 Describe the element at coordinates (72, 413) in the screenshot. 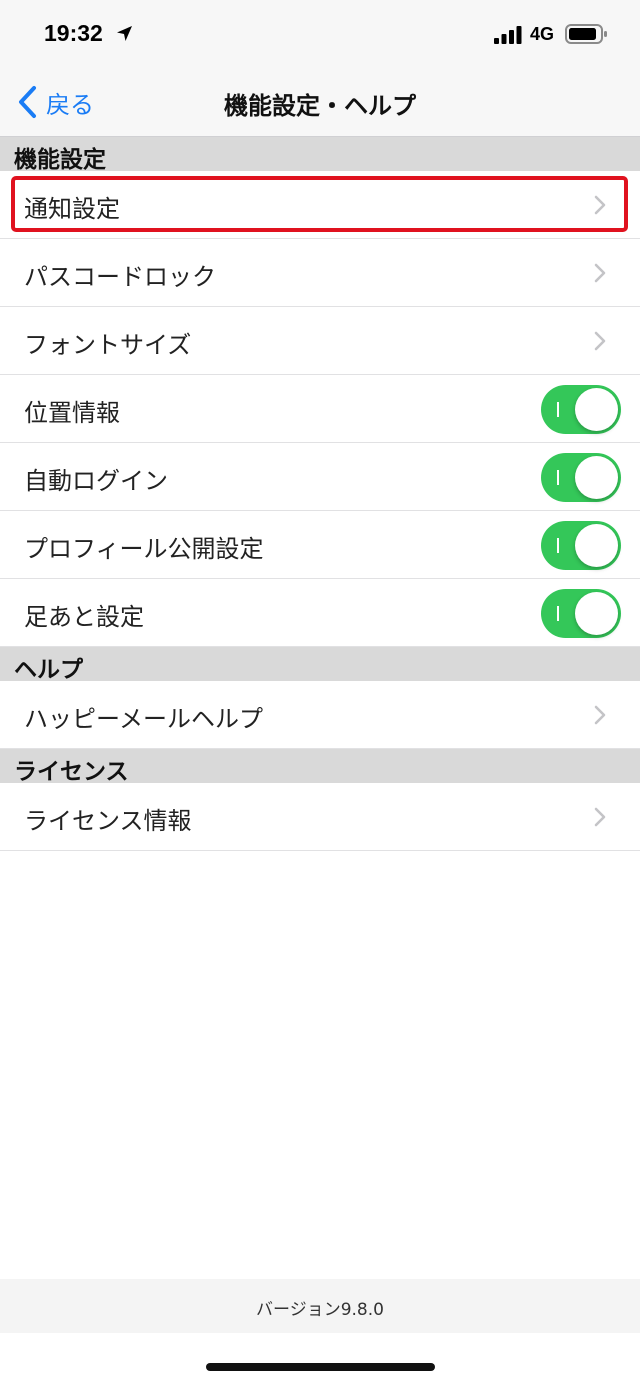

I see `row-label: 位置情報` at that location.